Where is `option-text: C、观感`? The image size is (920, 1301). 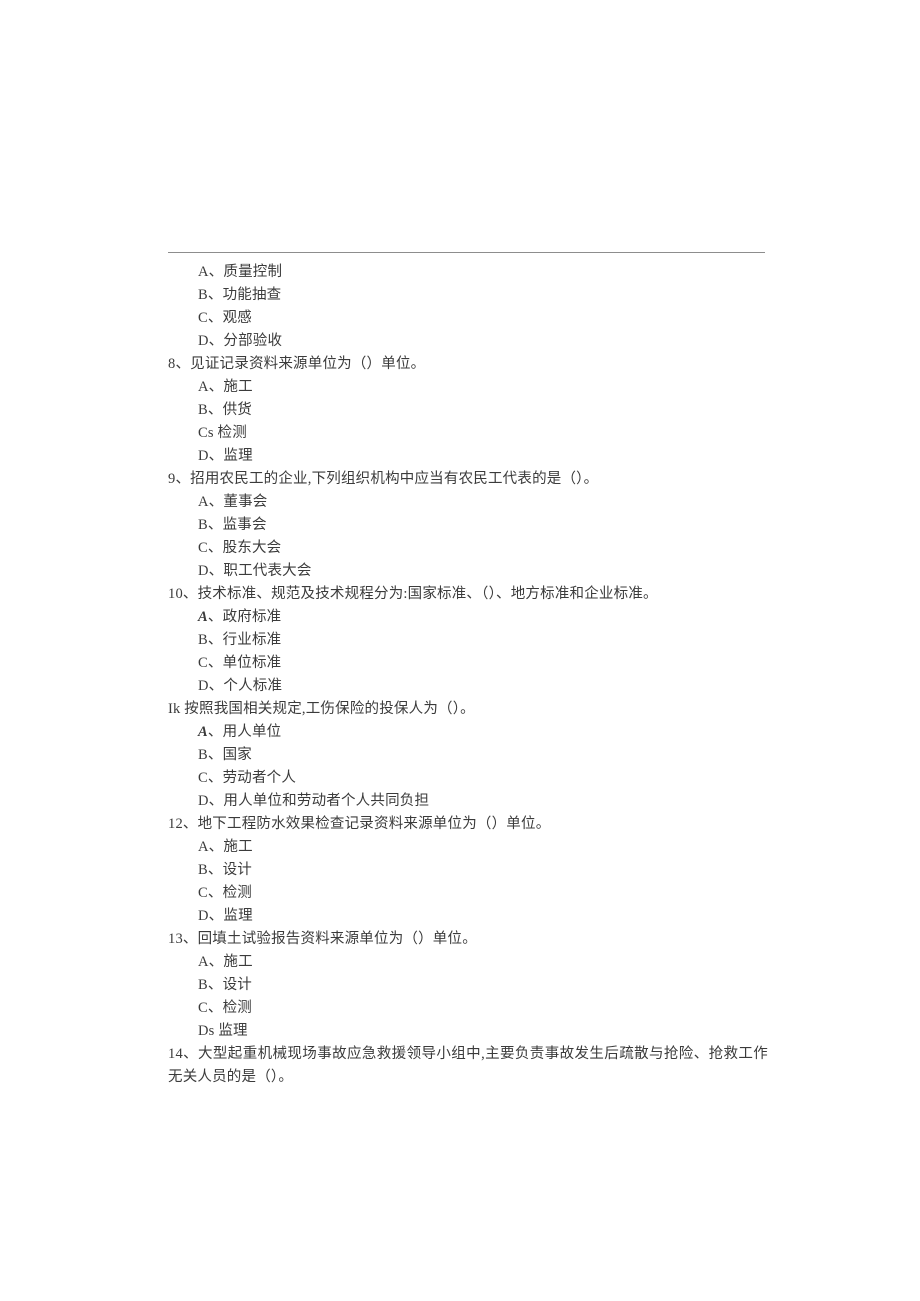
option-text: C、观感 is located at coordinates (225, 318).